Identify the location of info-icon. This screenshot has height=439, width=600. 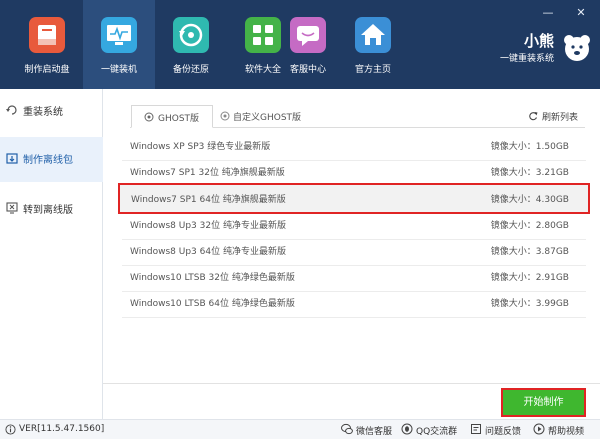
(10, 430).